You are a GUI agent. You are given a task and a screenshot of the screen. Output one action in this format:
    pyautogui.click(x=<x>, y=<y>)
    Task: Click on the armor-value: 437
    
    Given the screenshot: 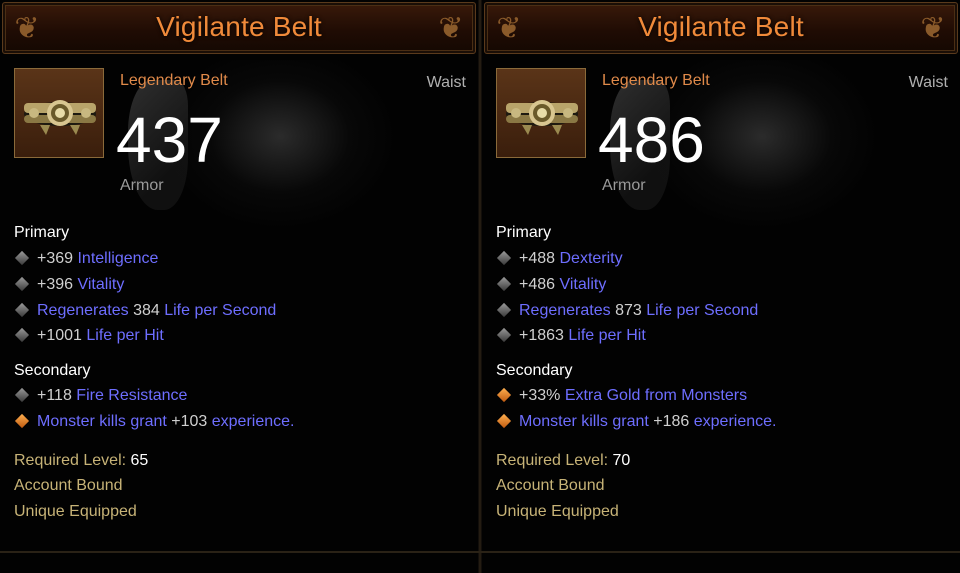 What is the action you would take?
    pyautogui.click(x=169, y=140)
    